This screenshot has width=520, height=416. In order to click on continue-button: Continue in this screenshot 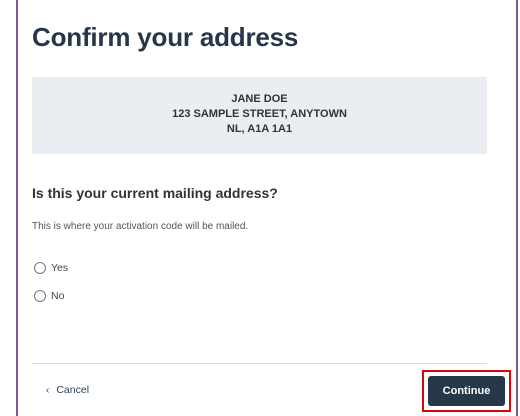, I will do `click(466, 391)`.